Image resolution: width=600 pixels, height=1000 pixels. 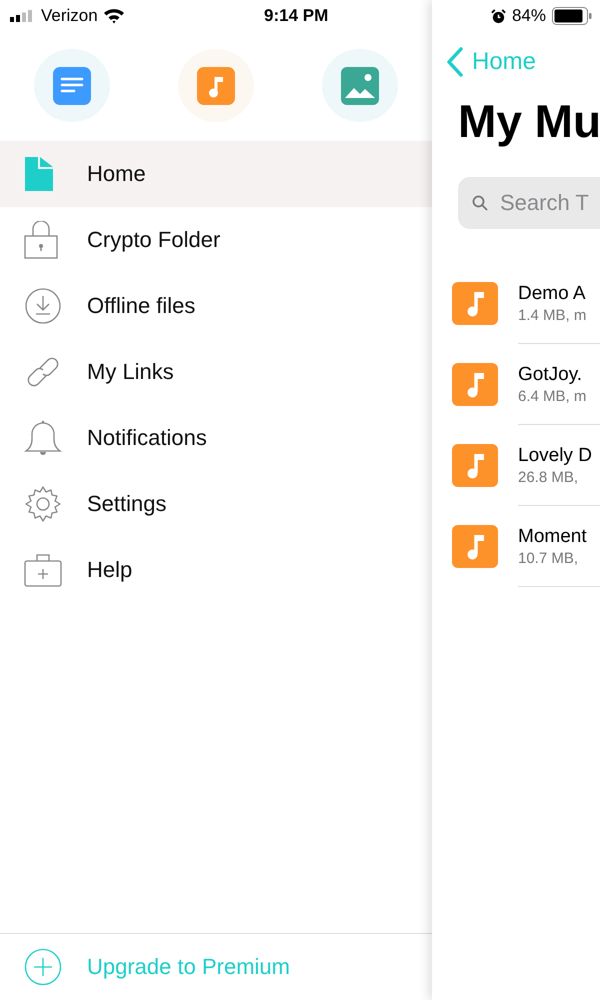 What do you see at coordinates (529, 203) in the screenshot?
I see `search-field: Search T` at bounding box center [529, 203].